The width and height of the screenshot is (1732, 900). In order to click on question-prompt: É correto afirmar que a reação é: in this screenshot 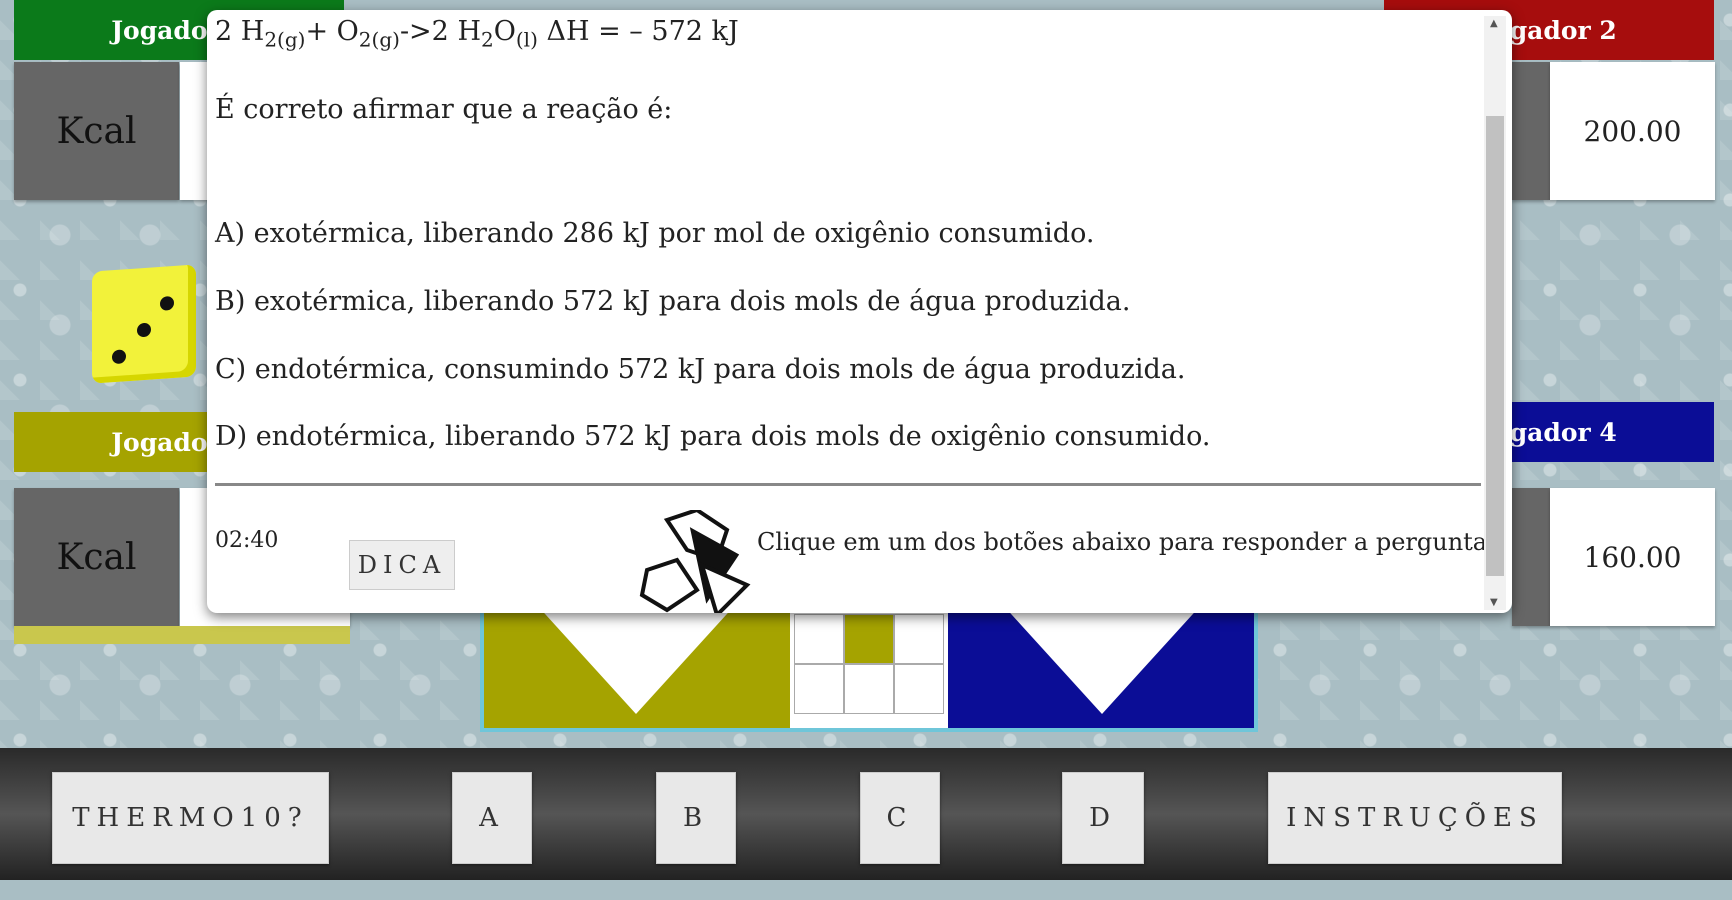, I will do `click(444, 109)`.